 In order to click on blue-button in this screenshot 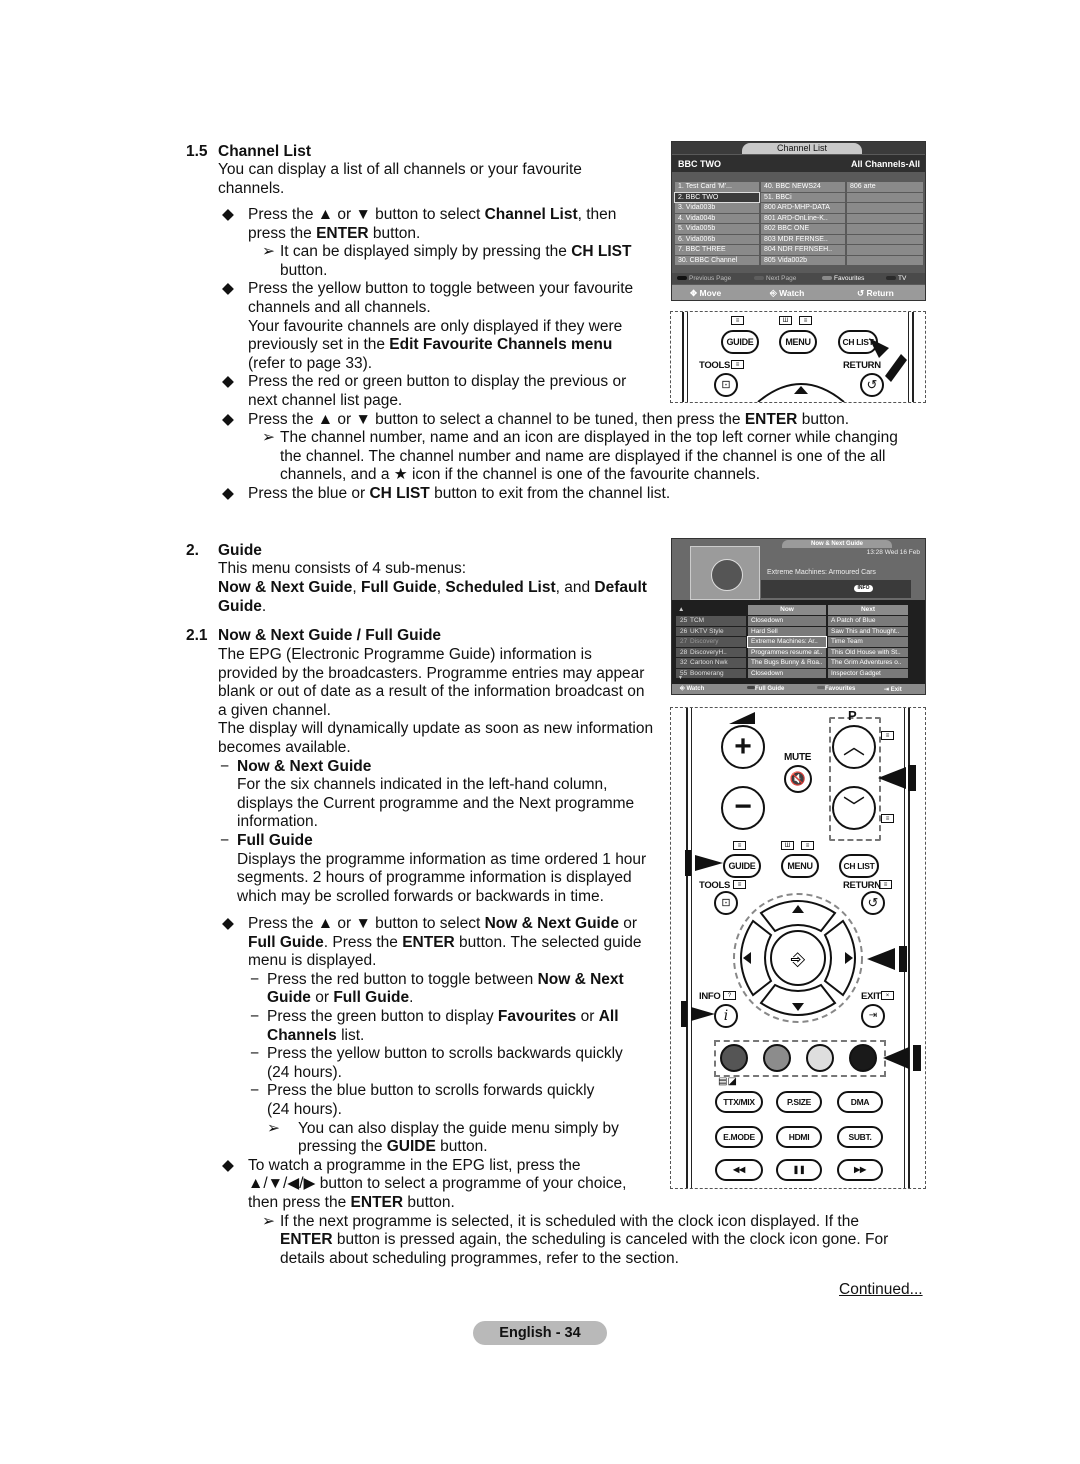, I will do `click(863, 1058)`.